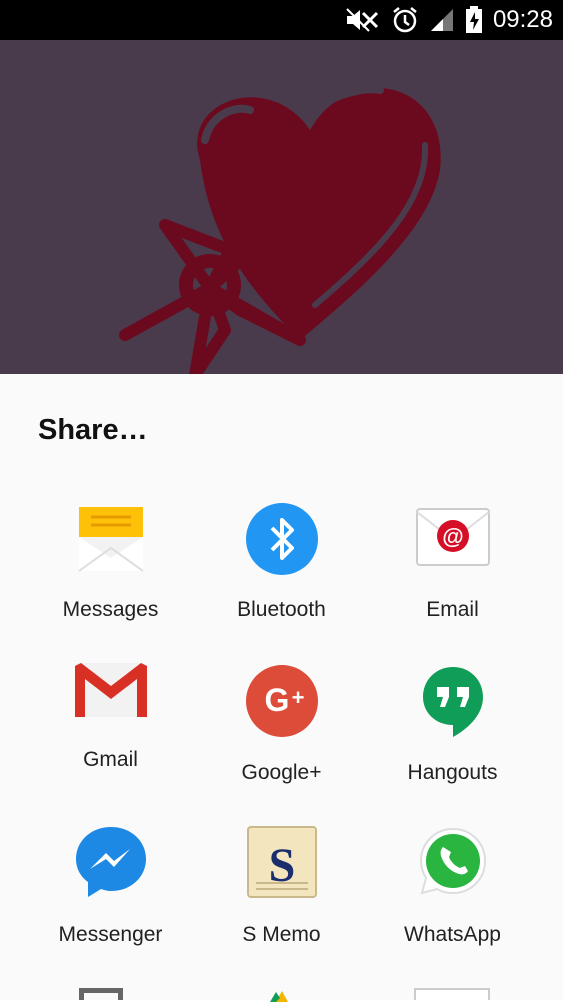  I want to click on share-target-messages: Messages, so click(110, 562).